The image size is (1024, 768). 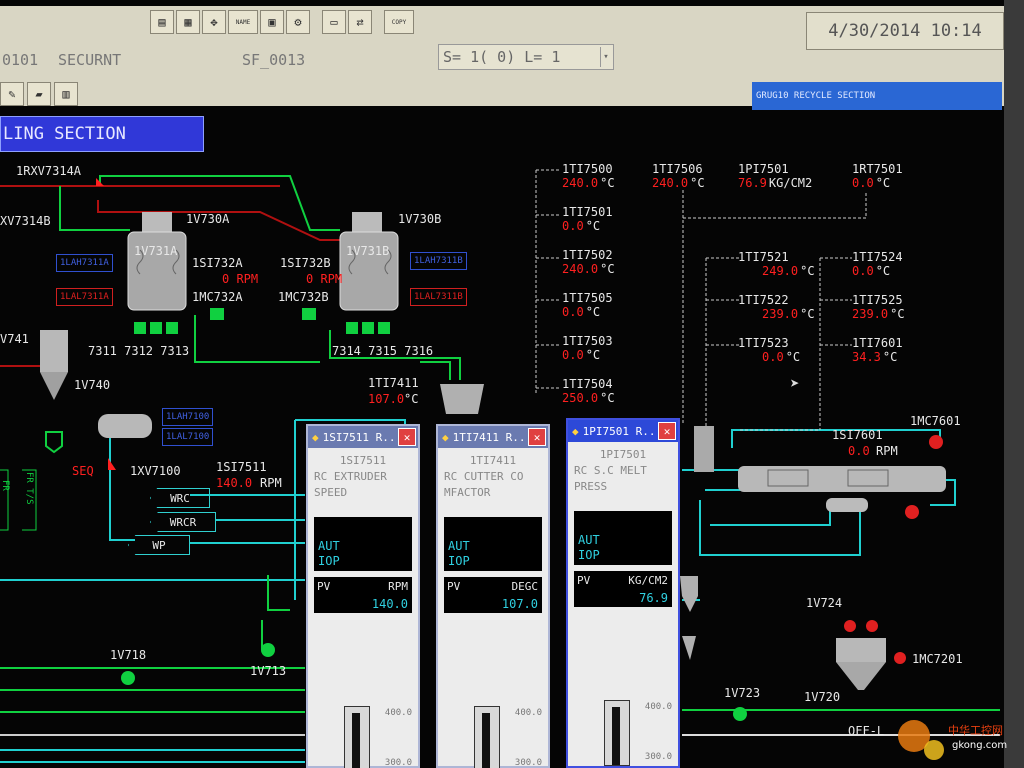 I want to click on reading-1pi7501: 1PI7501 76.9 KG/CM2, so click(x=775, y=176).